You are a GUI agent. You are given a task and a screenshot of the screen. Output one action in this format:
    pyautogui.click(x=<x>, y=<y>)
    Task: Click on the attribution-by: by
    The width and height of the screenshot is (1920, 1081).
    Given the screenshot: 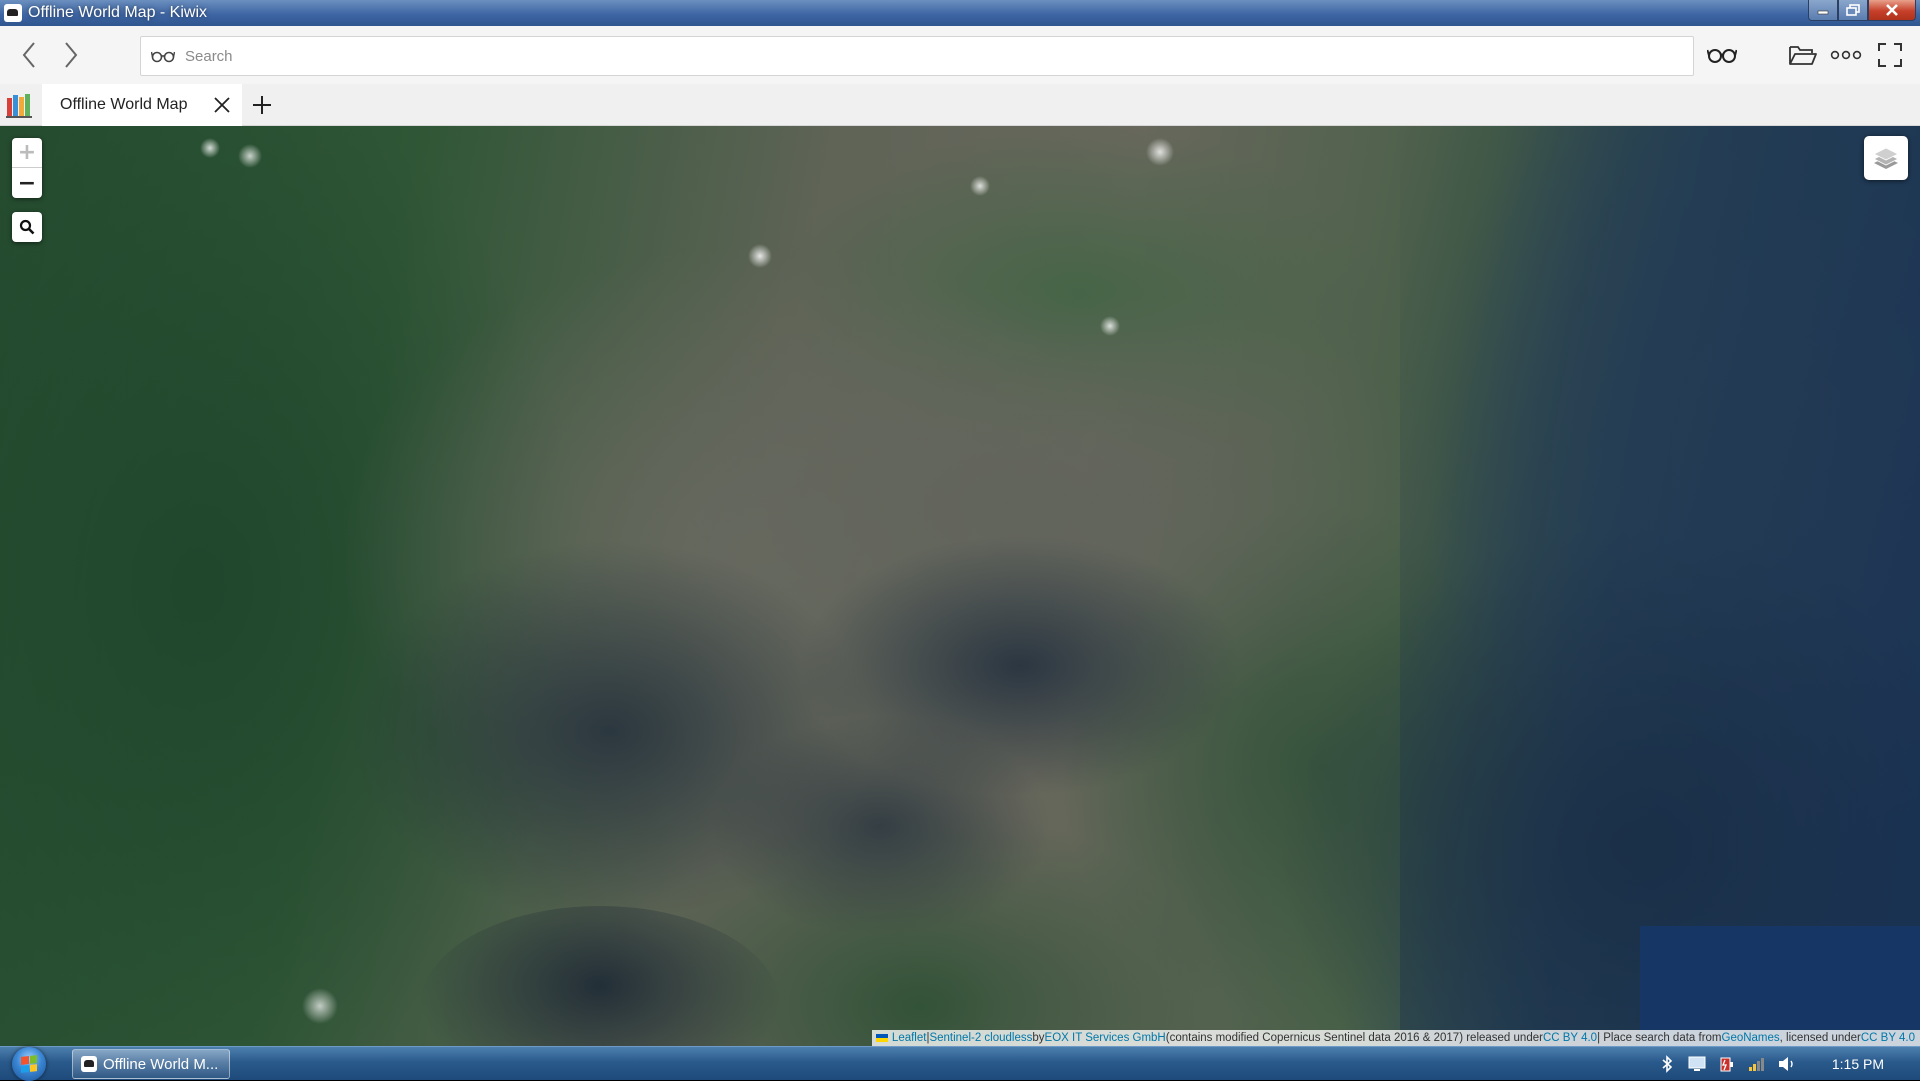 What is the action you would take?
    pyautogui.click(x=1038, y=1038)
    